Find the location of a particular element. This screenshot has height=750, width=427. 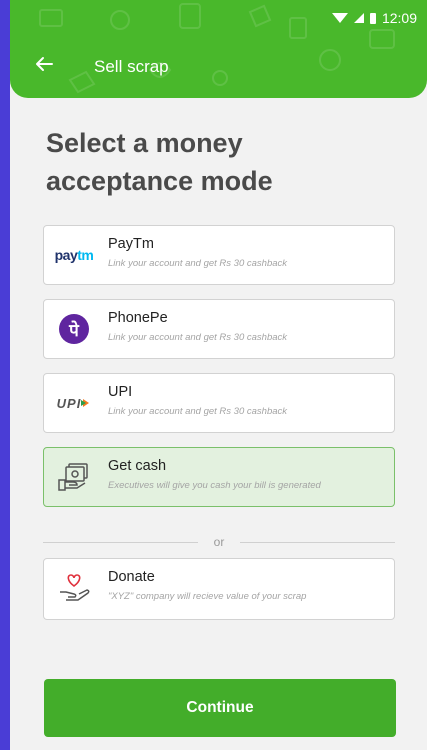

or-divider: or is located at coordinates (219, 542).